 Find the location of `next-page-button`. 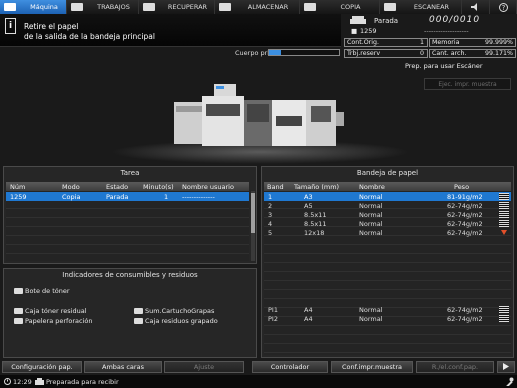

next-page-button is located at coordinates (506, 367).